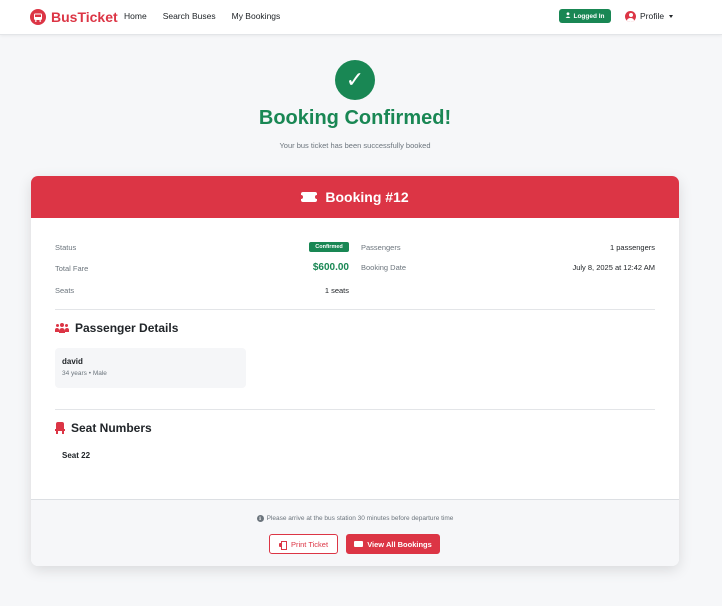  Describe the element at coordinates (568, 16) in the screenshot. I see `user-check-icon` at that location.